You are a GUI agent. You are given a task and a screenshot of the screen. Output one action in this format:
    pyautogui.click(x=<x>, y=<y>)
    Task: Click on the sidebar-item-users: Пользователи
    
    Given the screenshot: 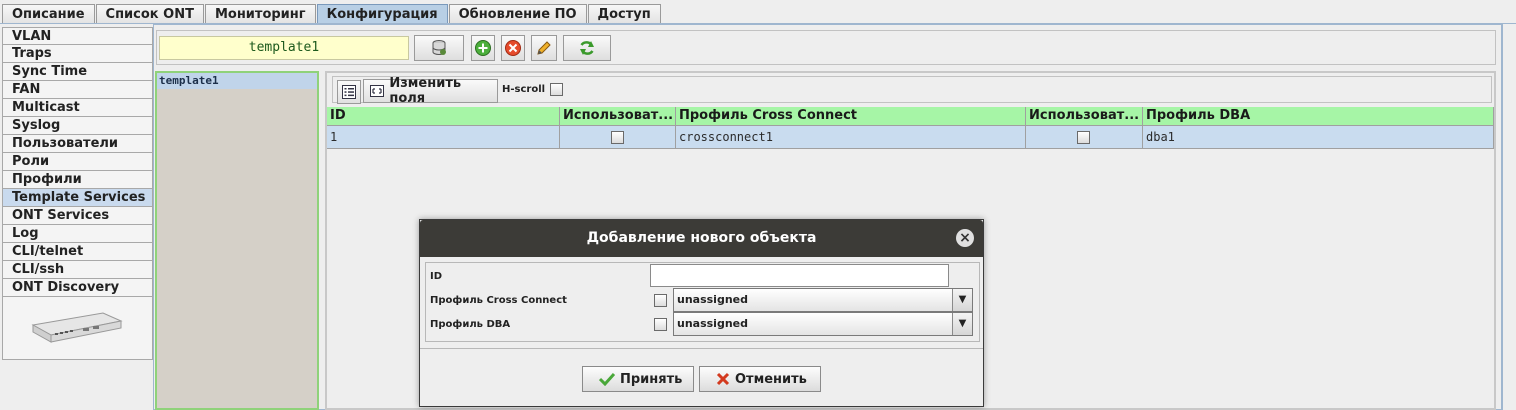 What is the action you would take?
    pyautogui.click(x=77, y=144)
    